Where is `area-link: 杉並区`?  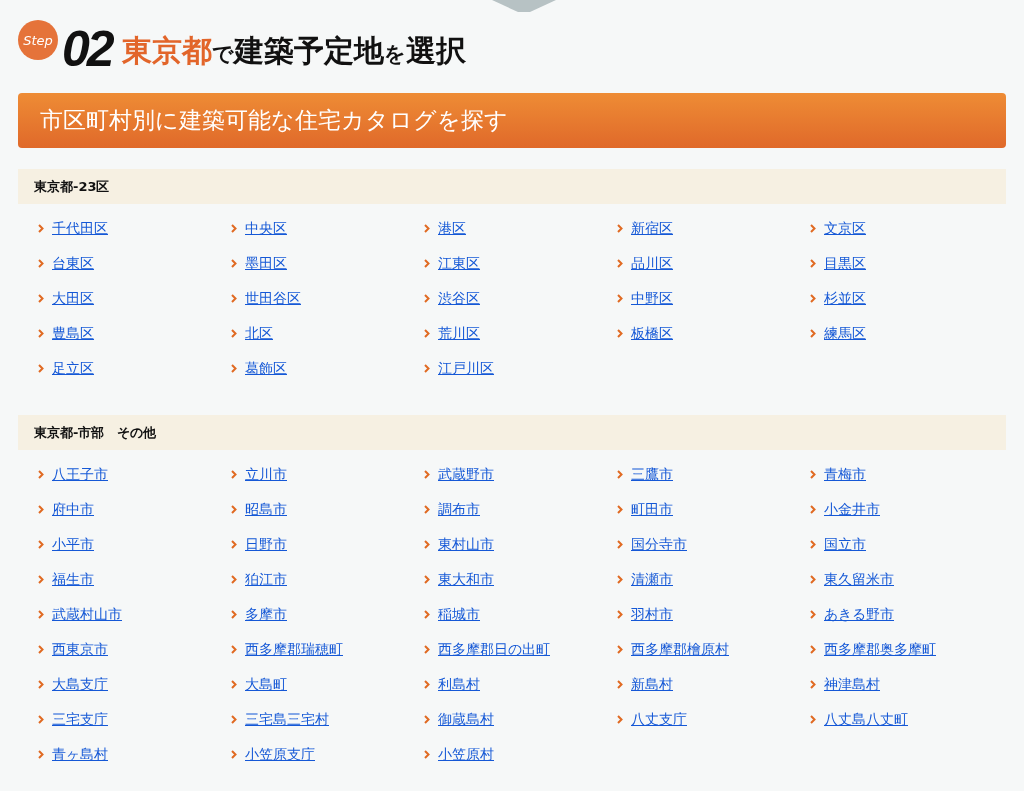 area-link: 杉並区 is located at coordinates (845, 298).